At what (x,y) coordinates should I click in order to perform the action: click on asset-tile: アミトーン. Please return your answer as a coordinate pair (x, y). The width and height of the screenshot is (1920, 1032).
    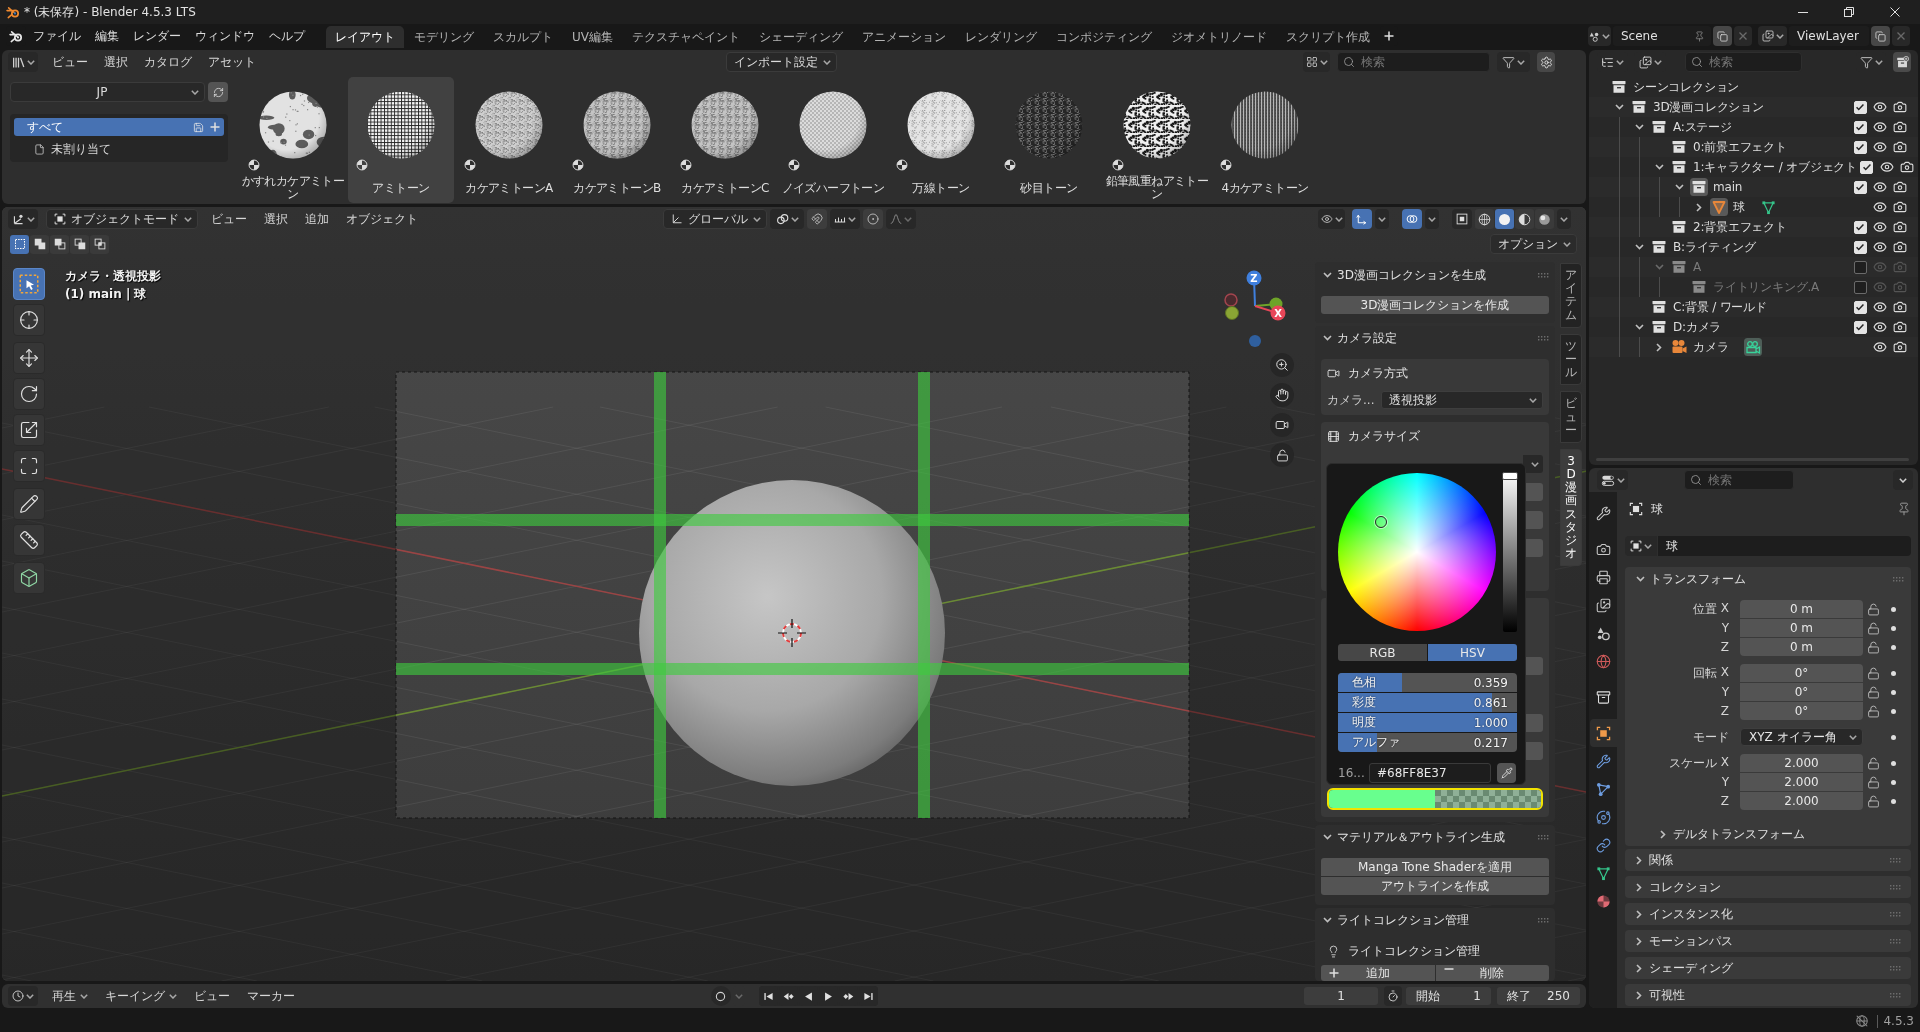
    Looking at the image, I should click on (401, 140).